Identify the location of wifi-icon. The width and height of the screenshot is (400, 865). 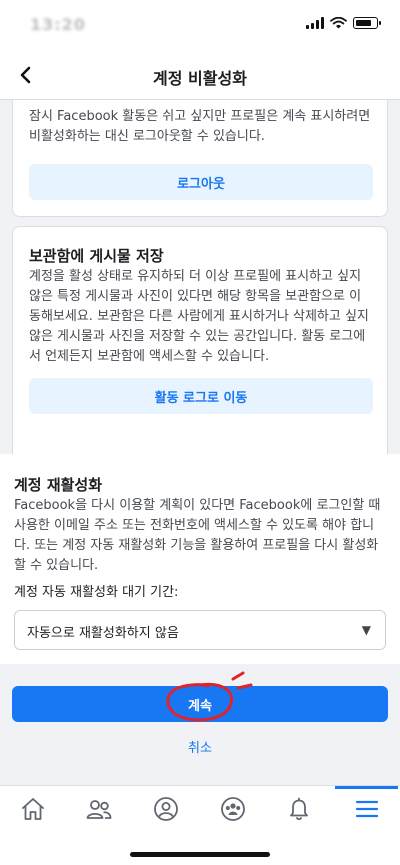
(338, 23).